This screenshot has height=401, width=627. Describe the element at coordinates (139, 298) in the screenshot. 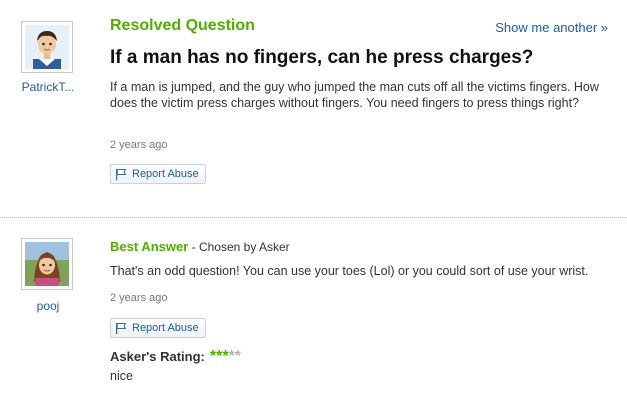

I see `answer-timestamp: 2 years ago` at that location.